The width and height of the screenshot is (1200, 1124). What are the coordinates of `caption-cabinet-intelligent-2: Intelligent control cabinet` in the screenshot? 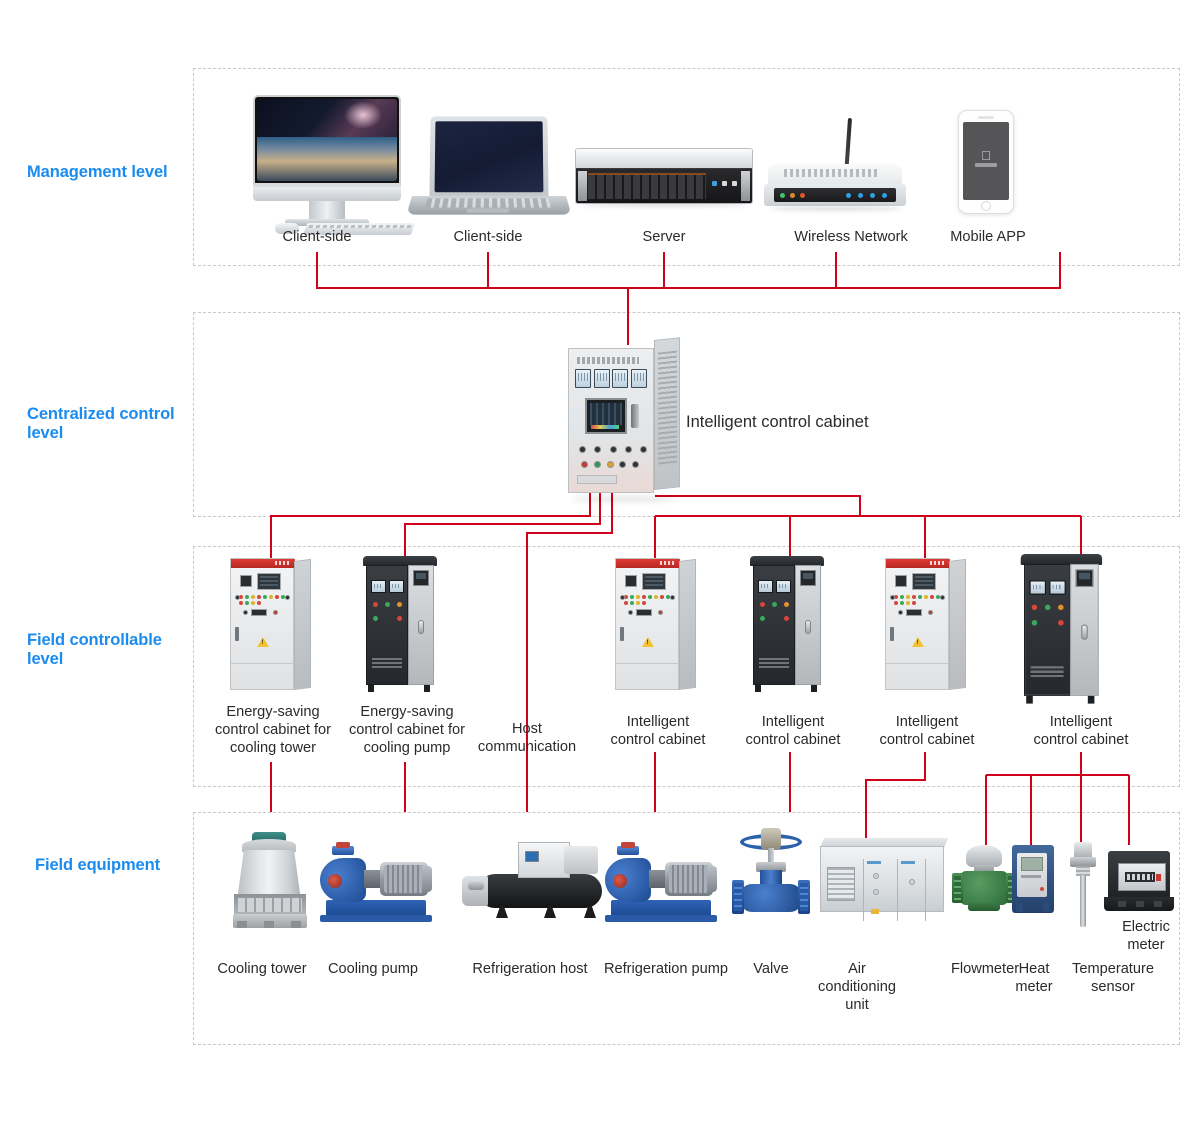 It's located at (793, 731).